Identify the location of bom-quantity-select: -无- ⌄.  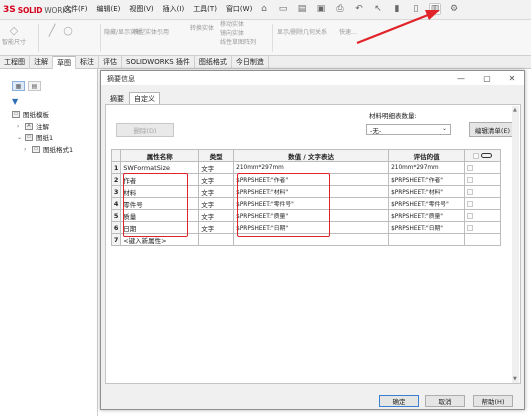
(408, 129).